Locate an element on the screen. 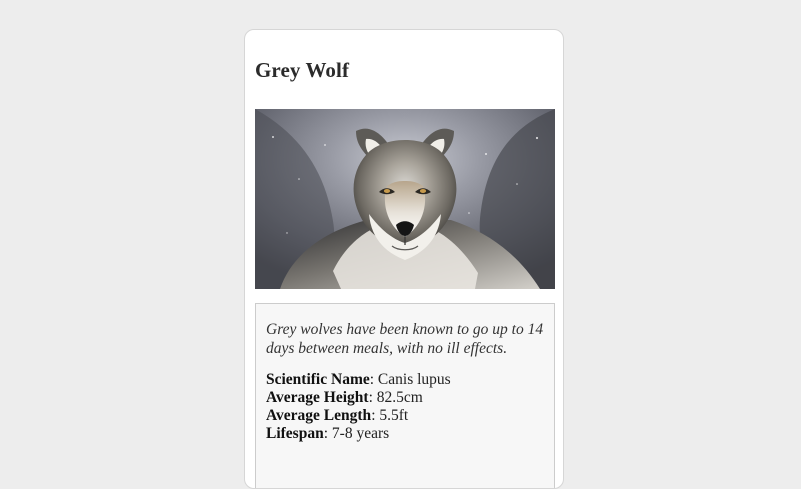 The image size is (801, 489). average-height-label: Average Height is located at coordinates (317, 397).